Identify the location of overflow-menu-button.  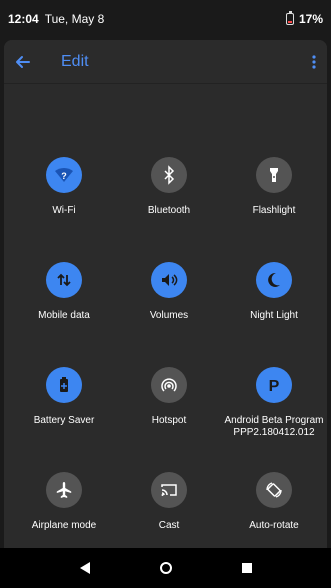
(314, 61).